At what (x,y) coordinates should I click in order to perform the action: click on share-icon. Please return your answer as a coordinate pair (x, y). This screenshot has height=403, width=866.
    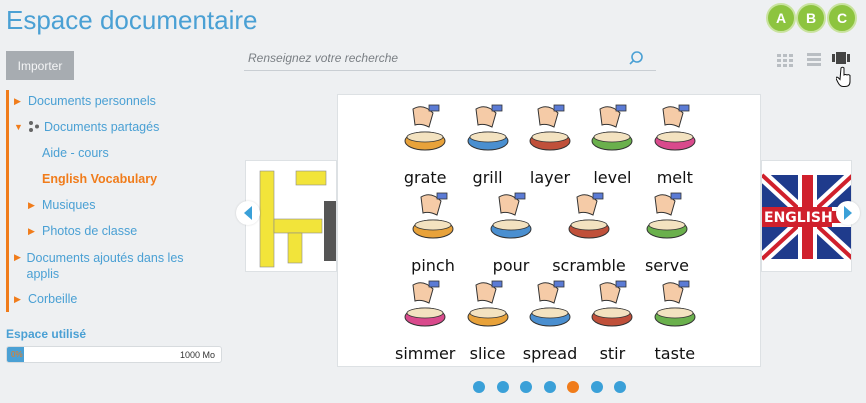
    Looking at the image, I should click on (34, 126).